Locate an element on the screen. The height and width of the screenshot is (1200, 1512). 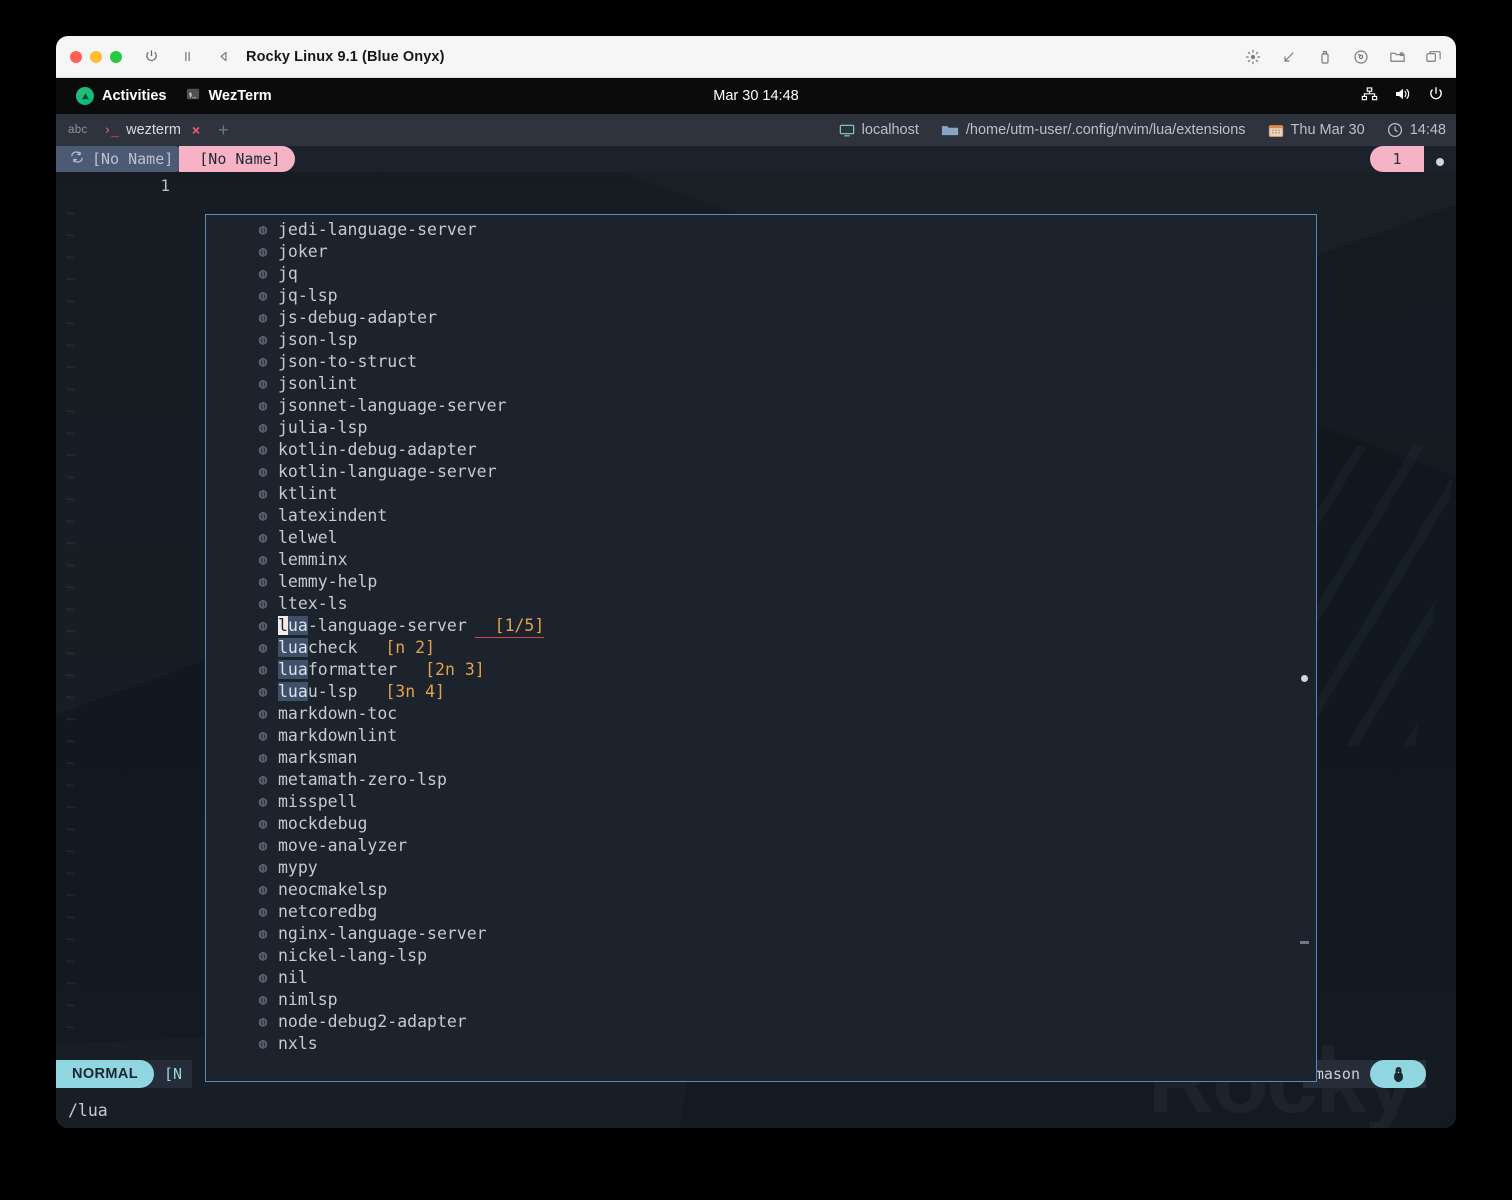
package-list-item: ◍ kotlin-debug-adapter is located at coordinates (785, 450).